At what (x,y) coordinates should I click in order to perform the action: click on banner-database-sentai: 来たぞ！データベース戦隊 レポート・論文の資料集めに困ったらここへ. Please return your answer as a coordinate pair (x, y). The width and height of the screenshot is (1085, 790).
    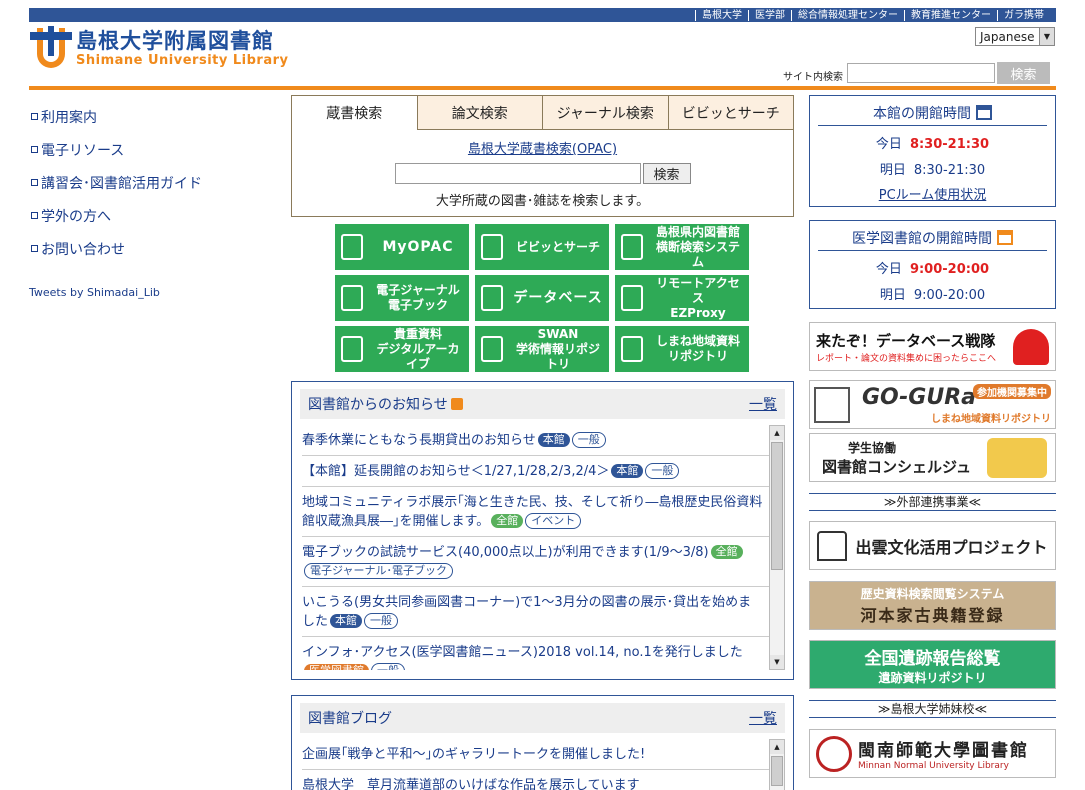
    Looking at the image, I should click on (932, 346).